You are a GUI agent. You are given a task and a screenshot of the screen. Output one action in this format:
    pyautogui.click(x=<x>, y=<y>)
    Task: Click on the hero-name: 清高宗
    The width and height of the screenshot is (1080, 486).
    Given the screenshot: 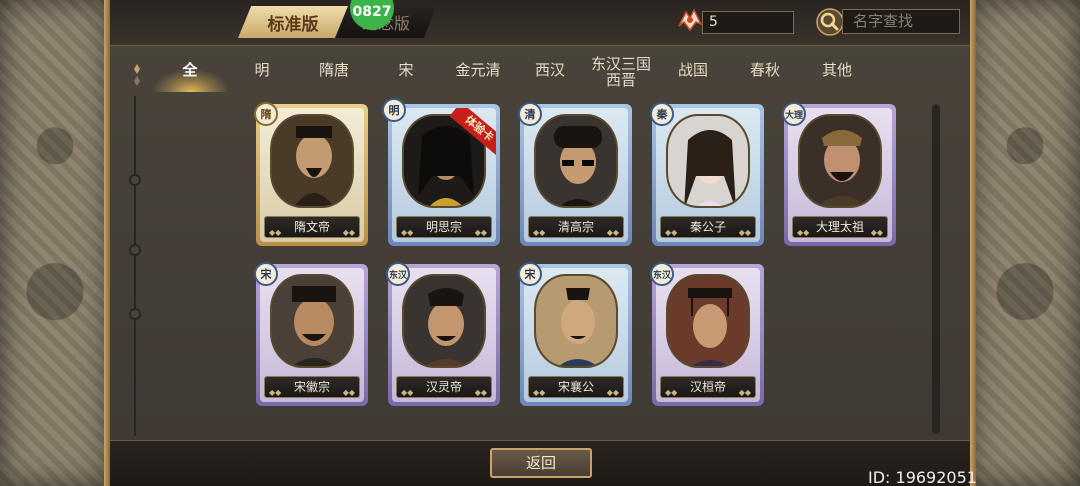 What is the action you would take?
    pyautogui.click(x=575, y=227)
    